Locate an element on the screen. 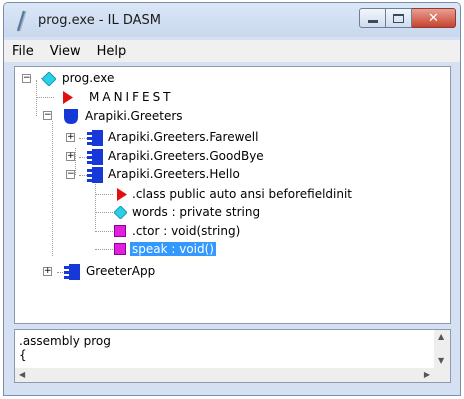 Image resolution: width=464 pixels, height=399 pixels. horizontal-scrollbar: ◀ ▶ is located at coordinates (232, 375).